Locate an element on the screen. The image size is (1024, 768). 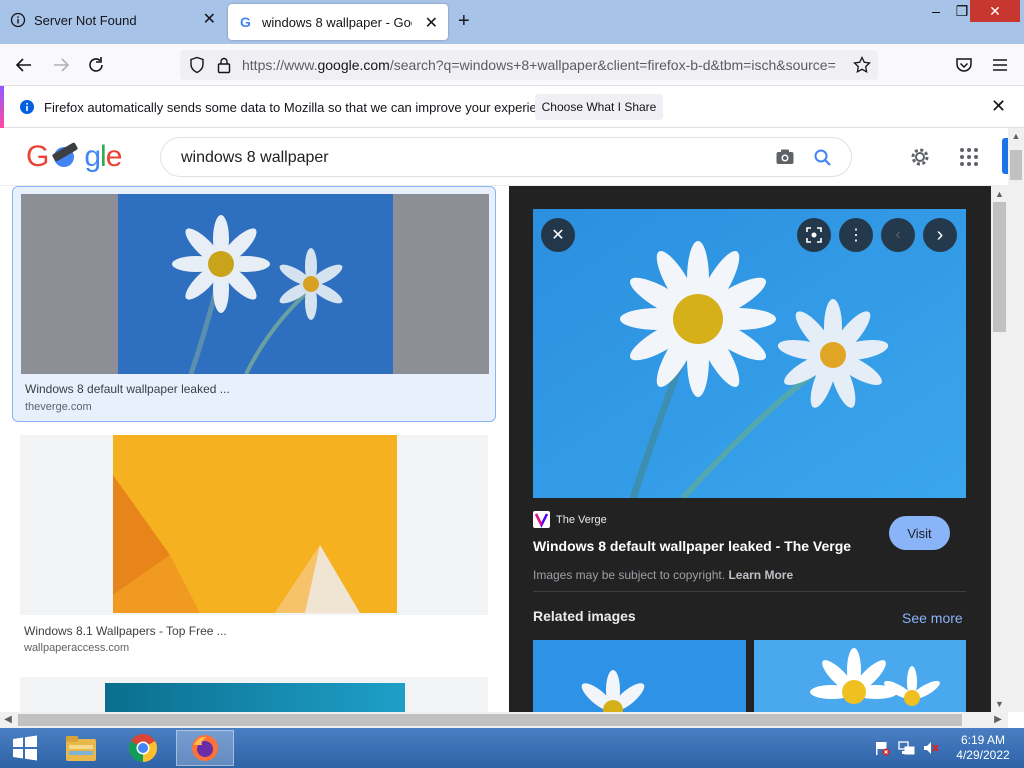
network-icon is located at coordinates (907, 750).